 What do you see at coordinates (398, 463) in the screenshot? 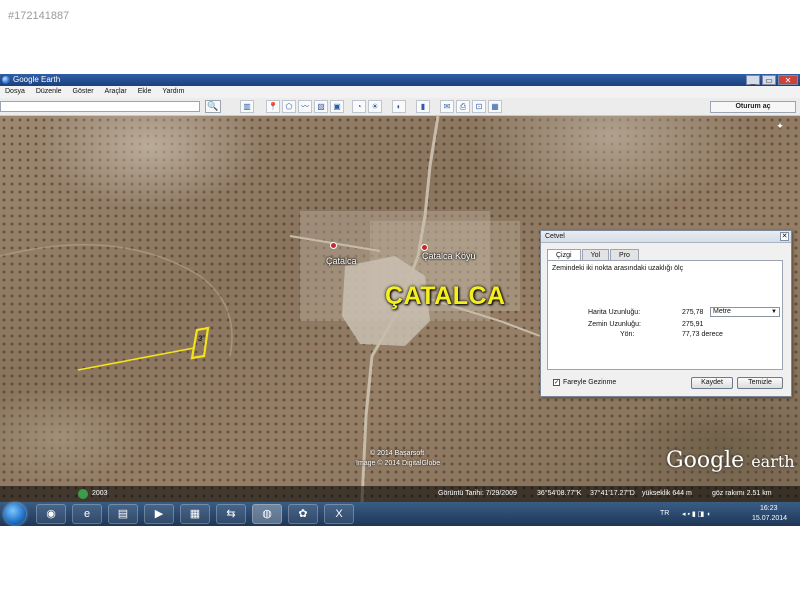
I see `copyright-digitalglobe: Image © 2014 DigitalGlobe` at bounding box center [398, 463].